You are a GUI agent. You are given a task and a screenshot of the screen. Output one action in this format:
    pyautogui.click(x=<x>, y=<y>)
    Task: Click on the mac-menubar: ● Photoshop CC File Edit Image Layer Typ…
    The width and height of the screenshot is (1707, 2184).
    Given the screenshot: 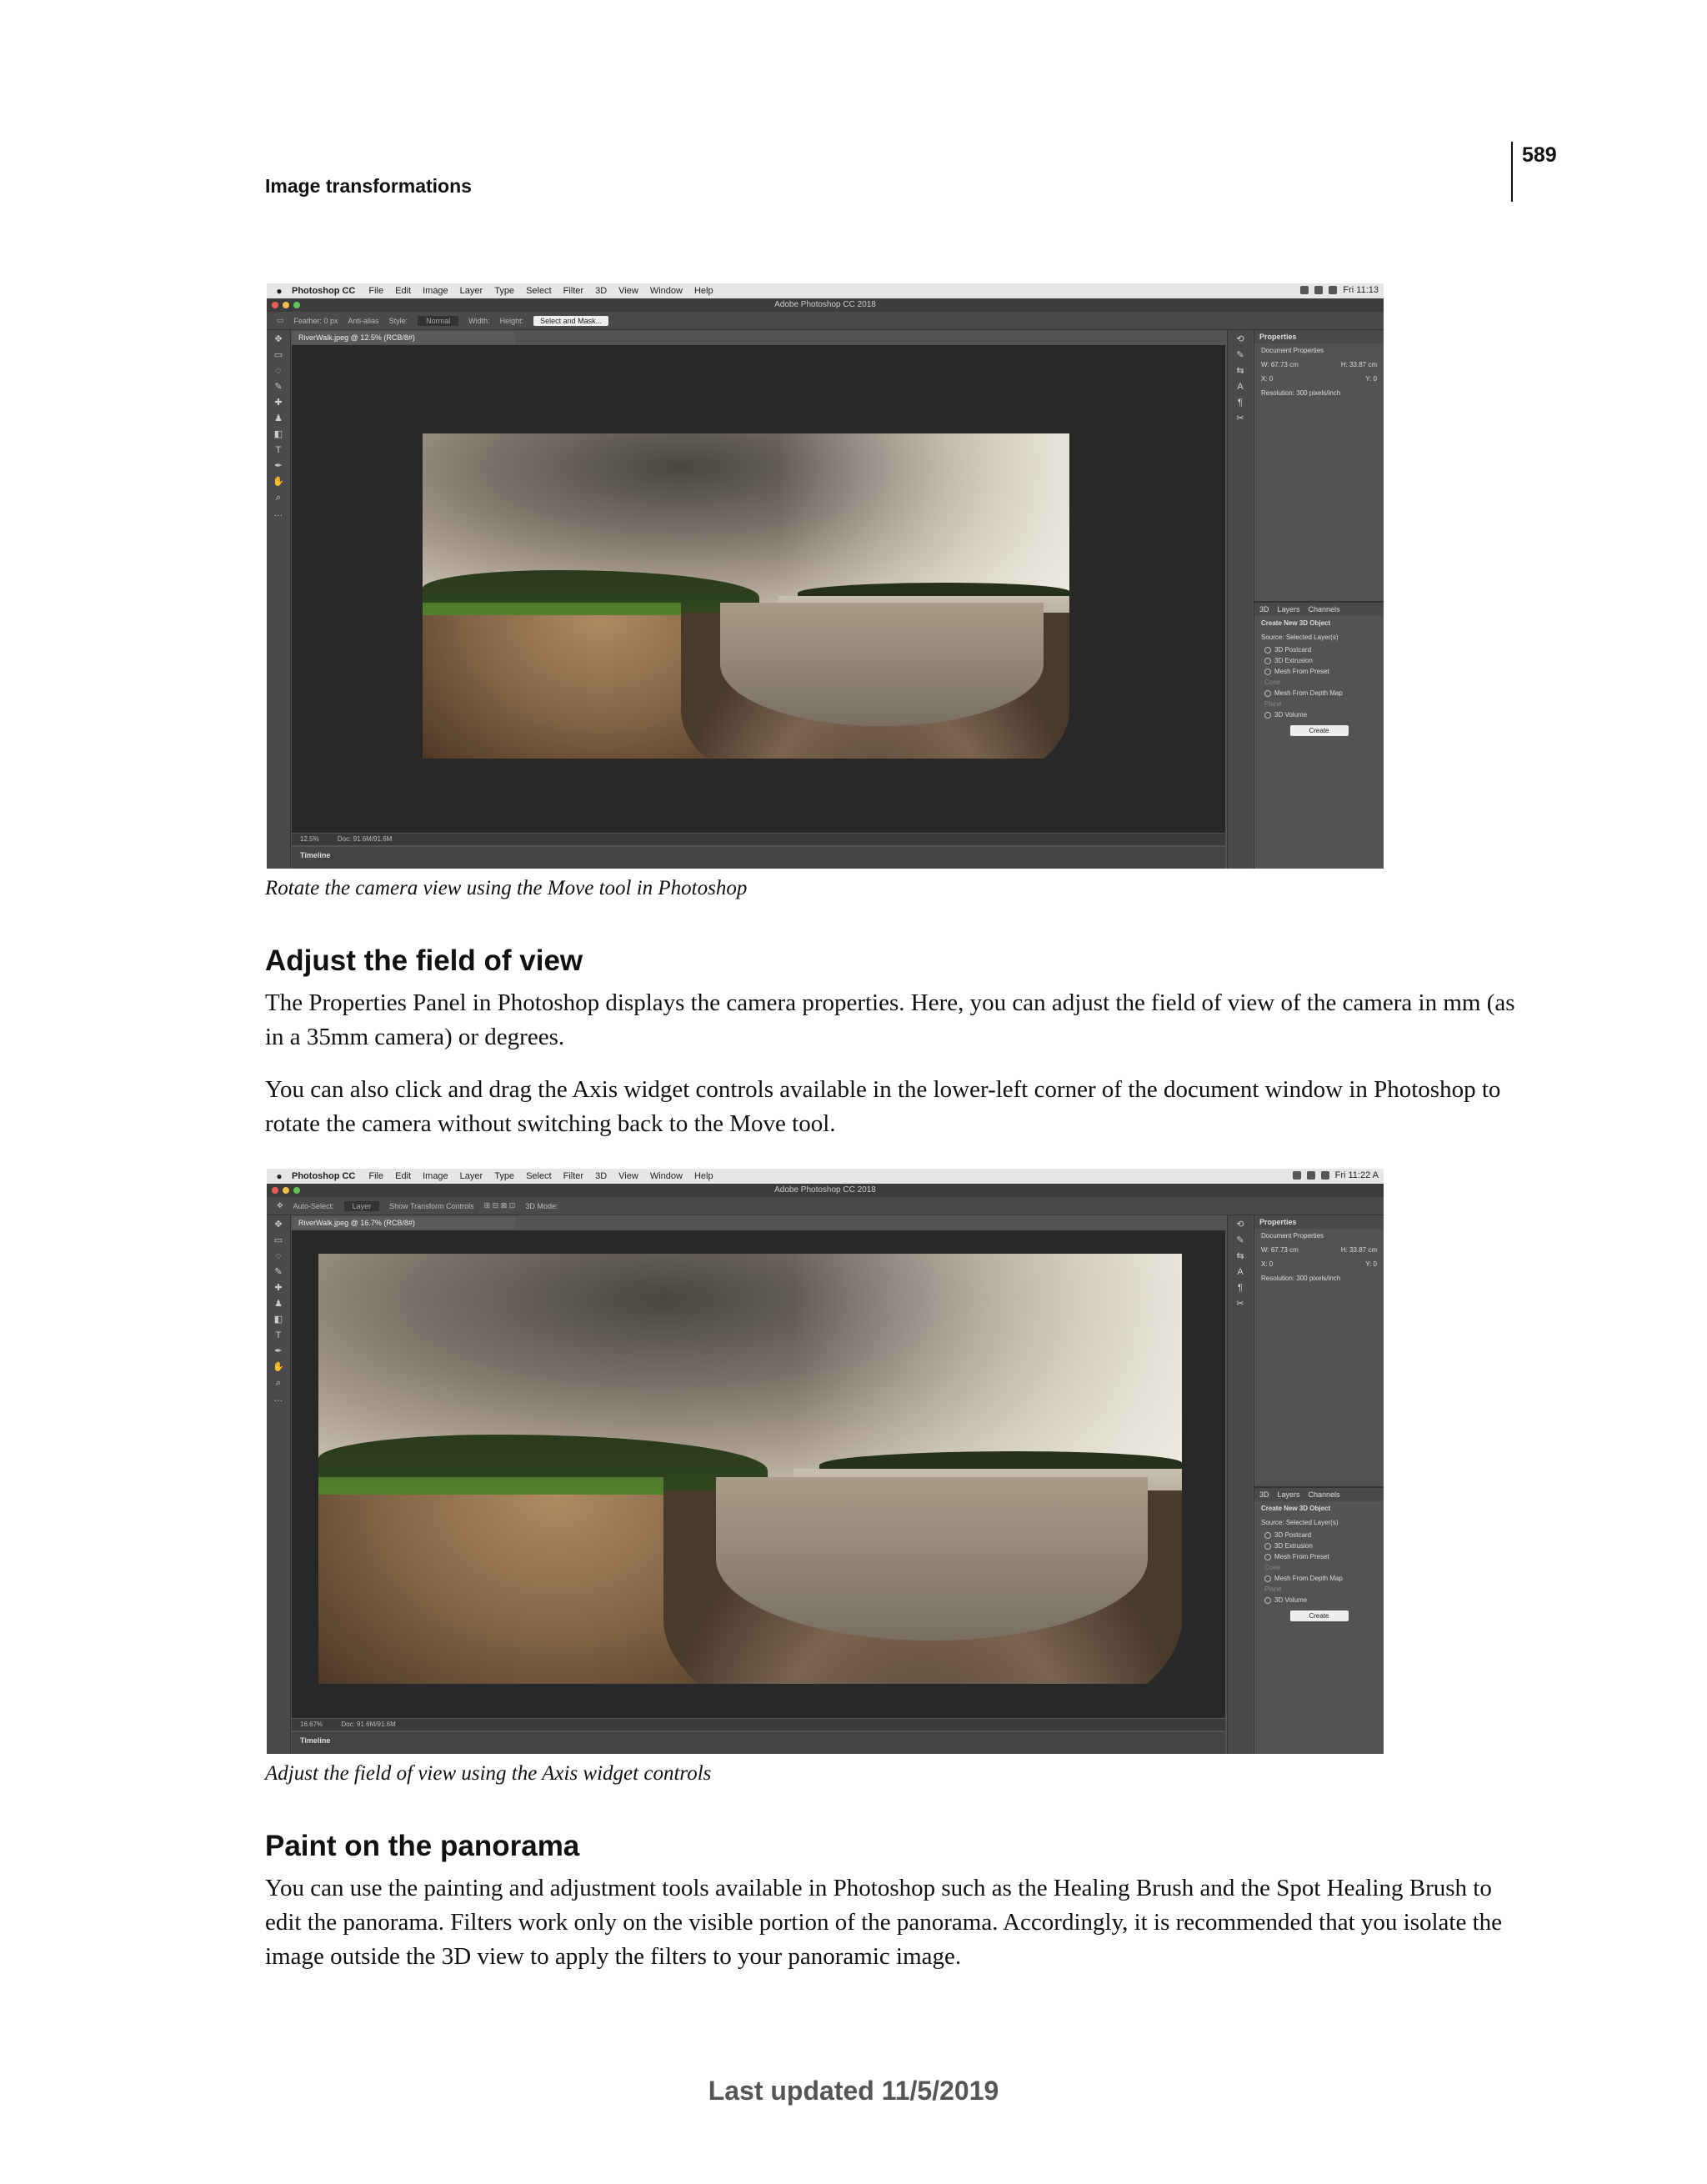 What is the action you would take?
    pyautogui.click(x=825, y=1176)
    